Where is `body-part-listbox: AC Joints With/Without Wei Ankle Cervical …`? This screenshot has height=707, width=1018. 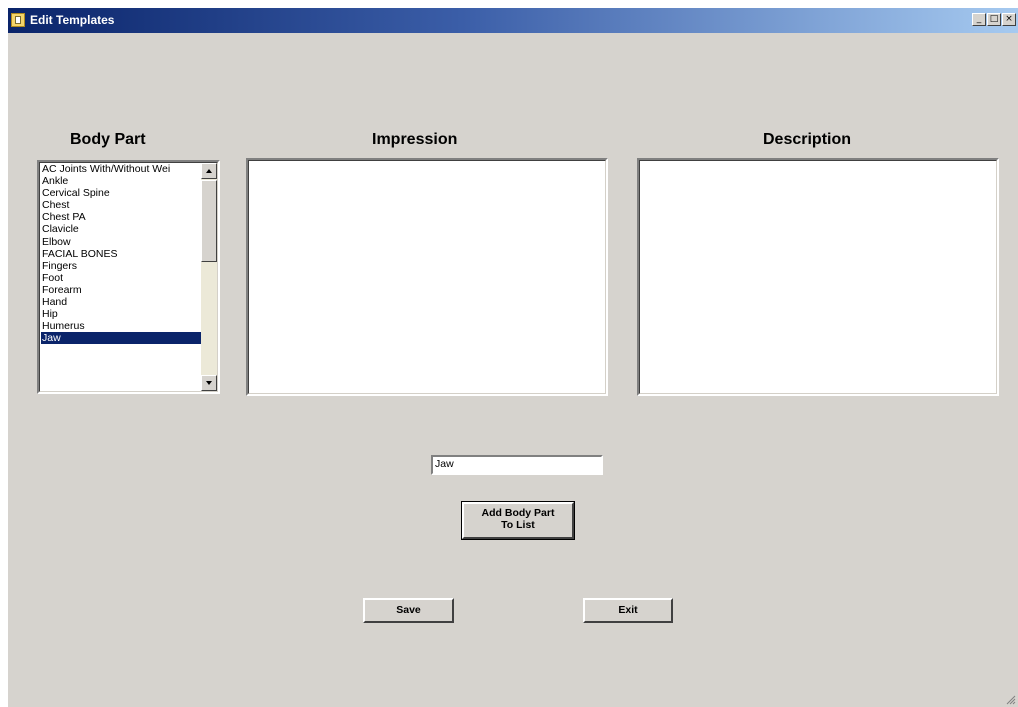 body-part-listbox: AC Joints With/Without Wei Ankle Cervical … is located at coordinates (128, 277).